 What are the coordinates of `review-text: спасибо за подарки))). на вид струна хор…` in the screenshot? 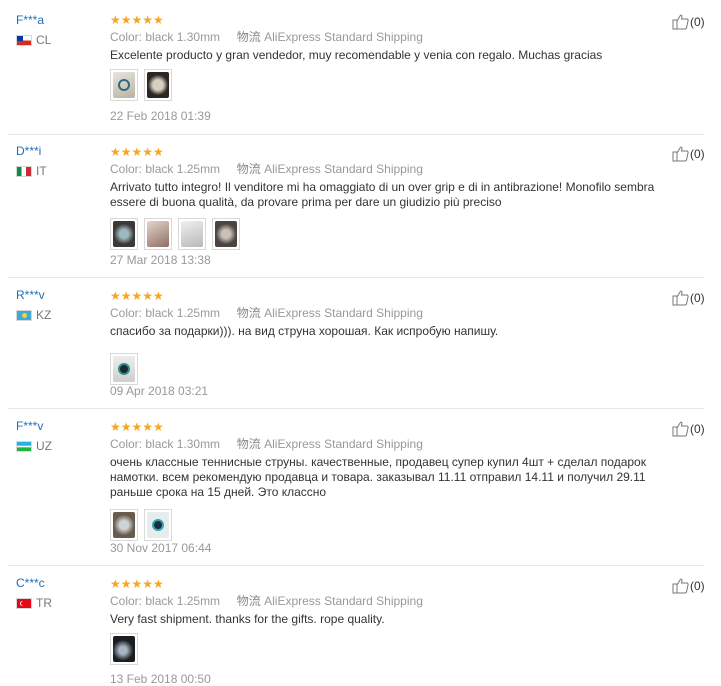 It's located at (304, 331).